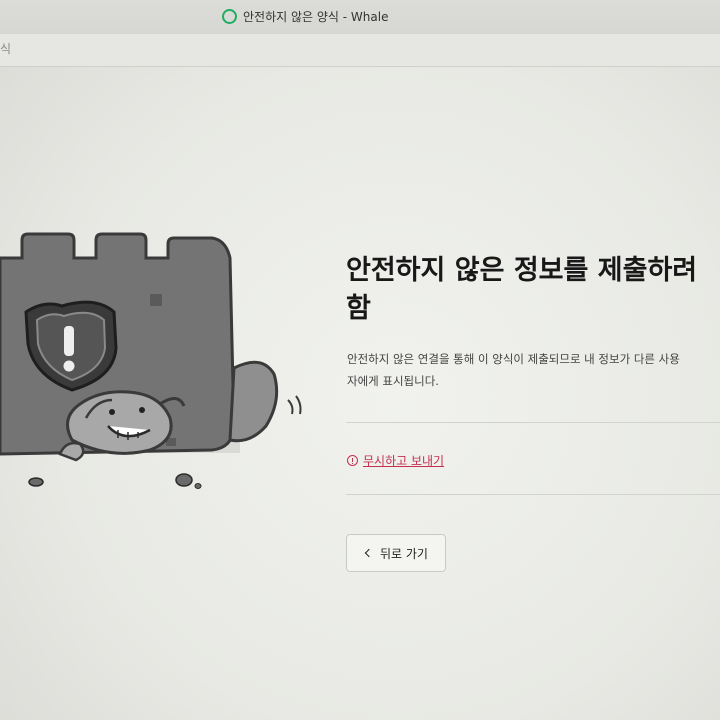 The height and width of the screenshot is (720, 720). Describe the element at coordinates (316, 17) in the screenshot. I see `window-title: 안전하지 않은 양식 - Whale` at that location.